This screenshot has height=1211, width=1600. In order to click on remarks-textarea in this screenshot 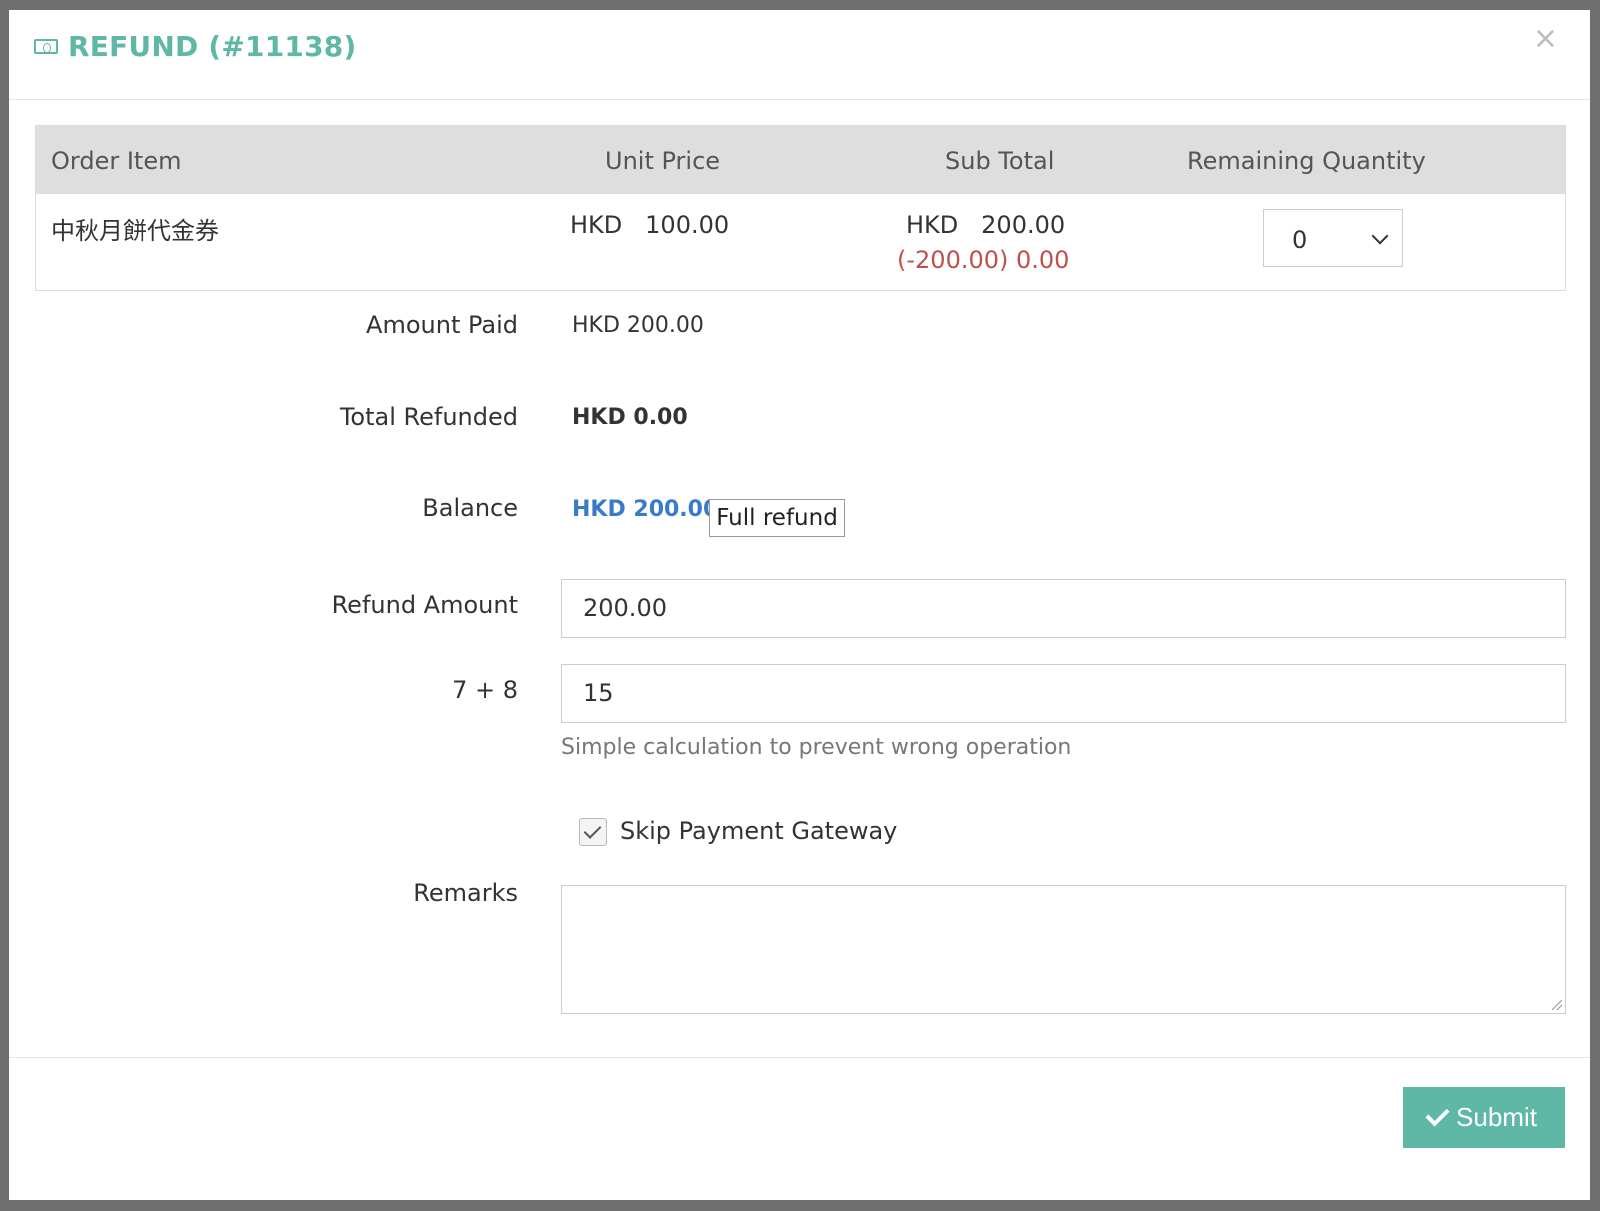, I will do `click(1063, 949)`.